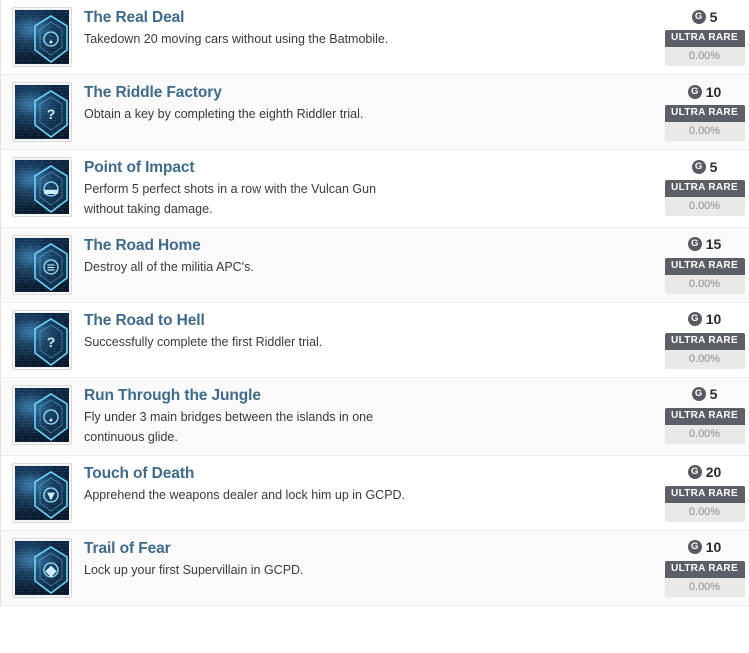 The image size is (749, 653). I want to click on trophy-title: The Real Deal, so click(373, 17).